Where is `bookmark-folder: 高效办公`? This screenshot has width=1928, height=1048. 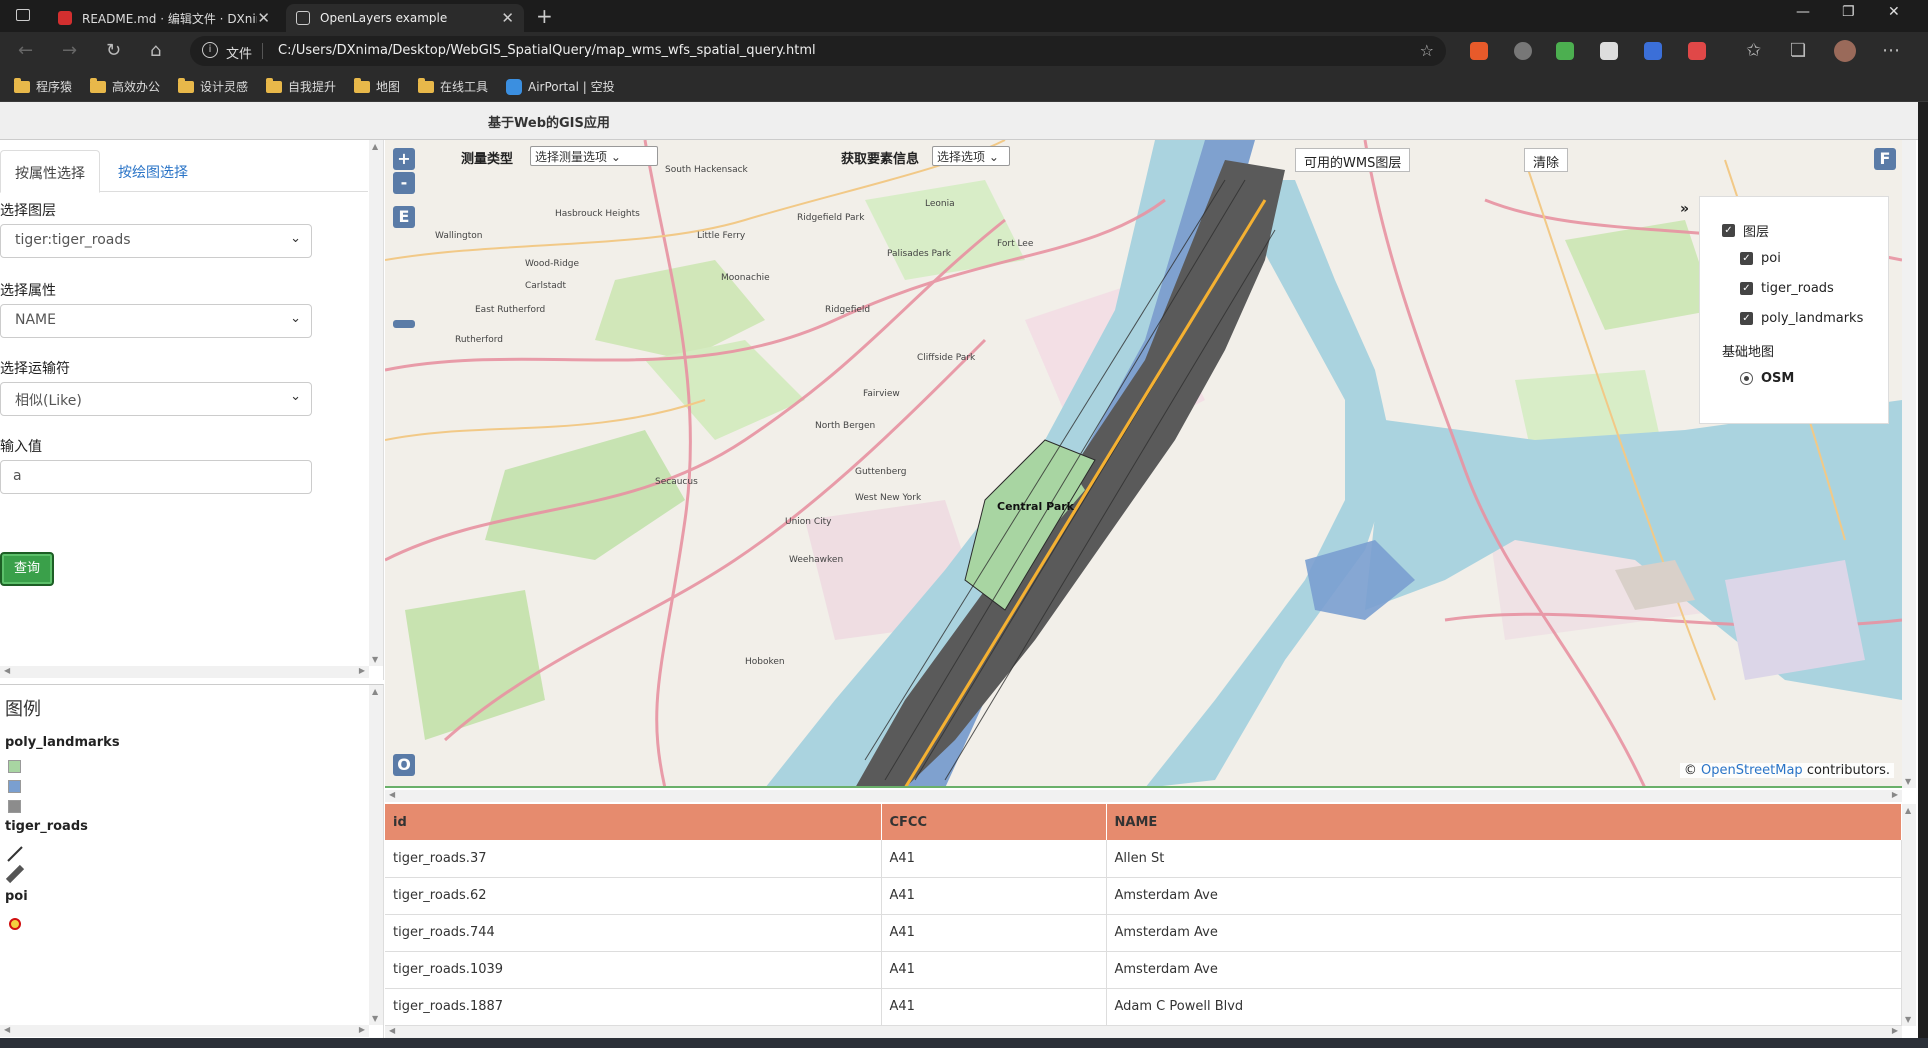
bookmark-folder: 高效办公 is located at coordinates (125, 86).